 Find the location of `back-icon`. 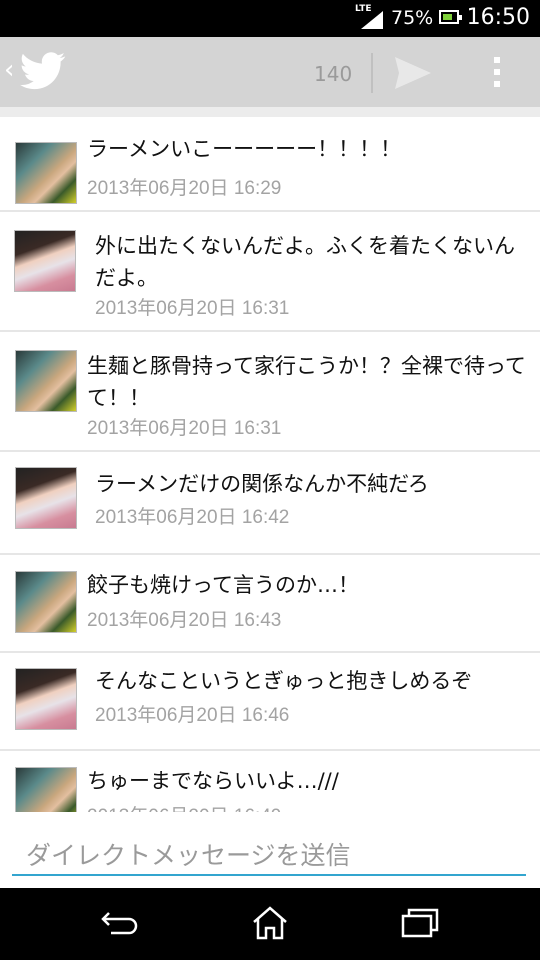

back-icon is located at coordinates (120, 922).